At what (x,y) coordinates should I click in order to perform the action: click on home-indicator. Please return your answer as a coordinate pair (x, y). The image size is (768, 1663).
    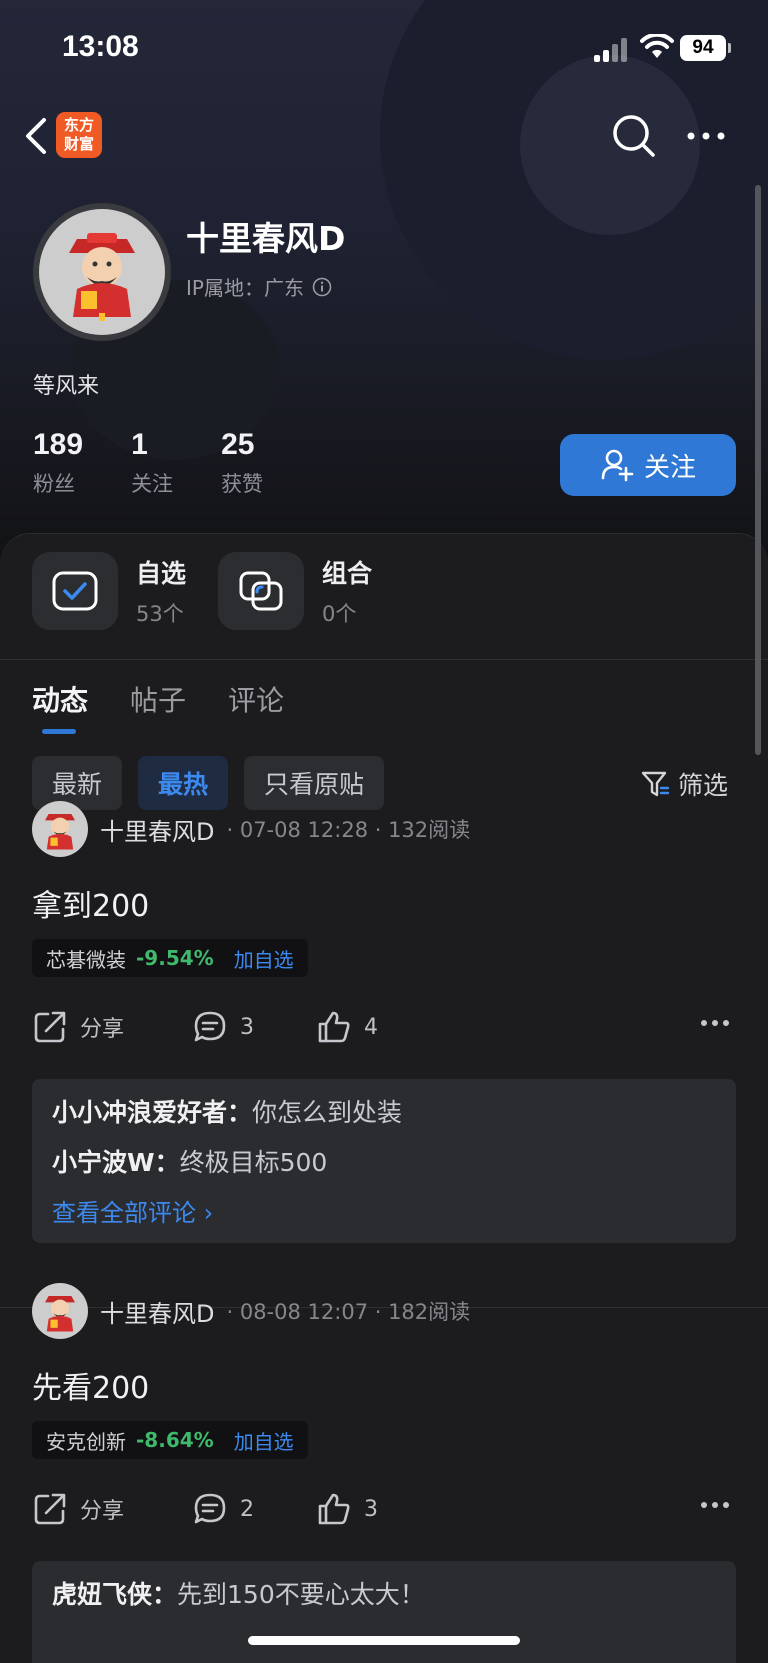
    Looking at the image, I should click on (384, 1640).